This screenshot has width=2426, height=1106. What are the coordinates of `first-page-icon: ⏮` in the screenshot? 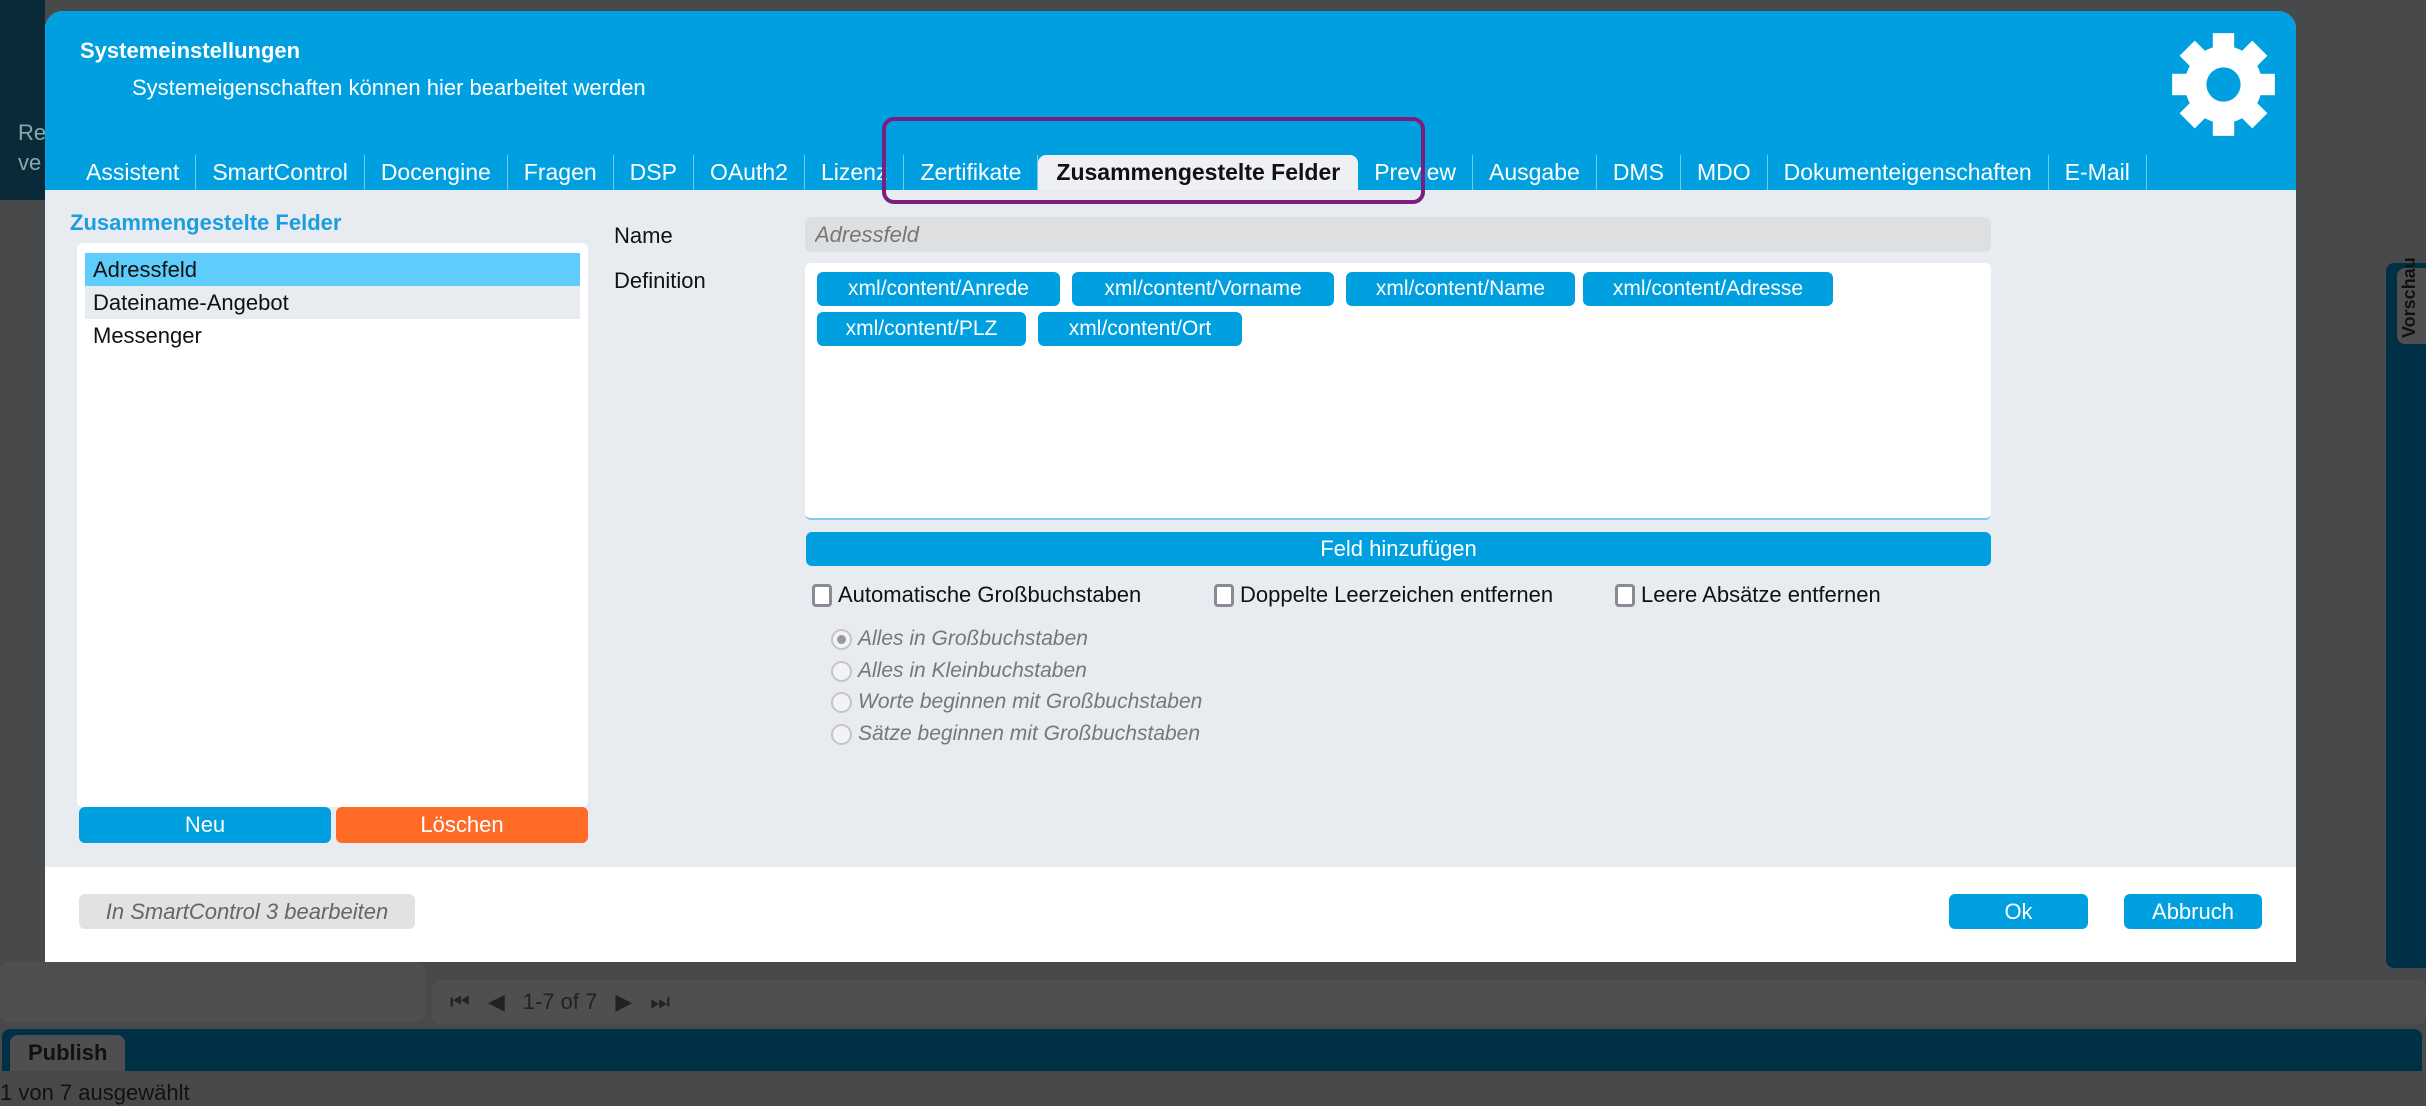 It's located at (460, 1002).